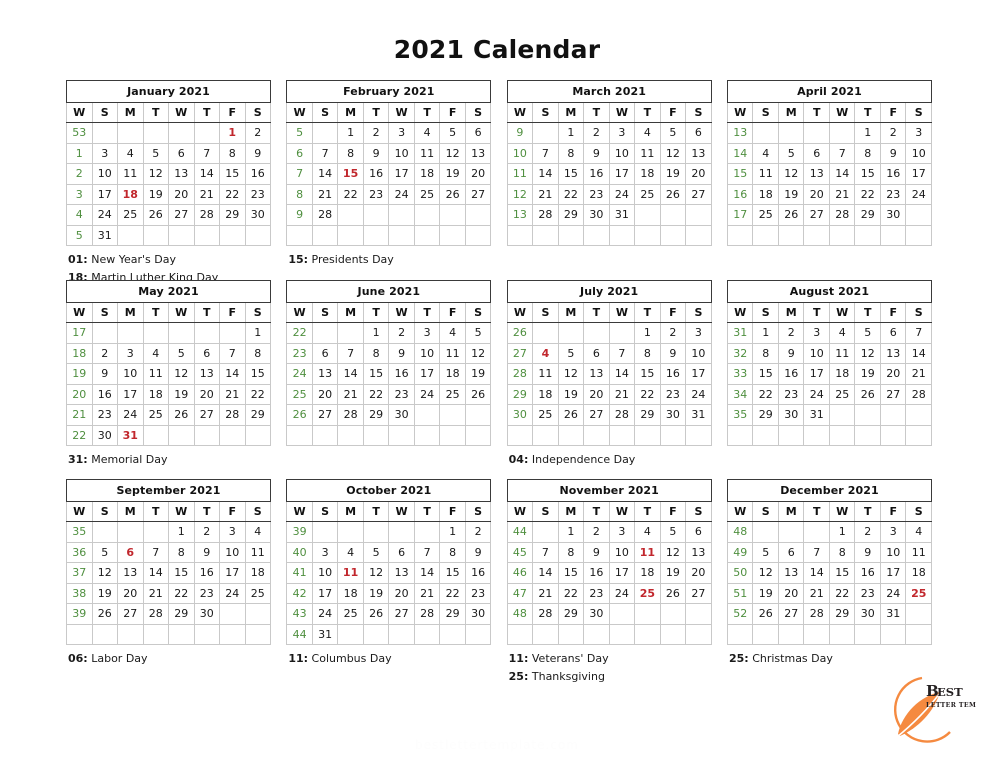  Describe the element at coordinates (350, 174) in the screenshot. I see `day-cell-holiday: 15` at that location.